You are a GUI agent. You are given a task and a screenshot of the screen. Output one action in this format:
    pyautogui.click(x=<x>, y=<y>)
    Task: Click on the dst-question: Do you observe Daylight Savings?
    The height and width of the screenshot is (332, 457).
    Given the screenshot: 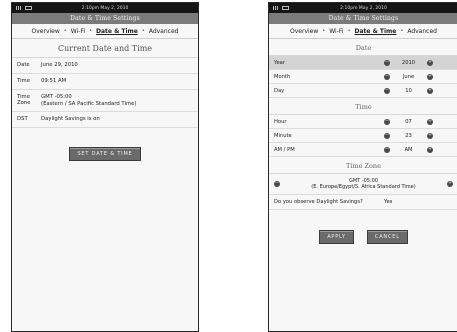 What is the action you would take?
    pyautogui.click(x=318, y=202)
    